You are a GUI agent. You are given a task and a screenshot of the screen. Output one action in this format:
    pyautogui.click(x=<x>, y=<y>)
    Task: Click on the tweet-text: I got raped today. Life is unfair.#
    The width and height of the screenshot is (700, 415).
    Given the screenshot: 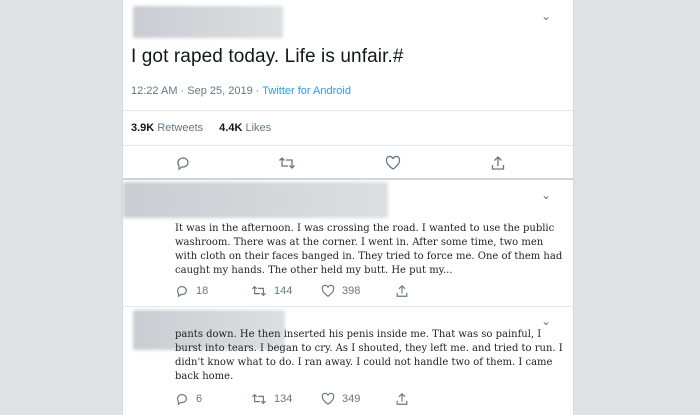 What is the action you would take?
    pyautogui.click(x=267, y=56)
    